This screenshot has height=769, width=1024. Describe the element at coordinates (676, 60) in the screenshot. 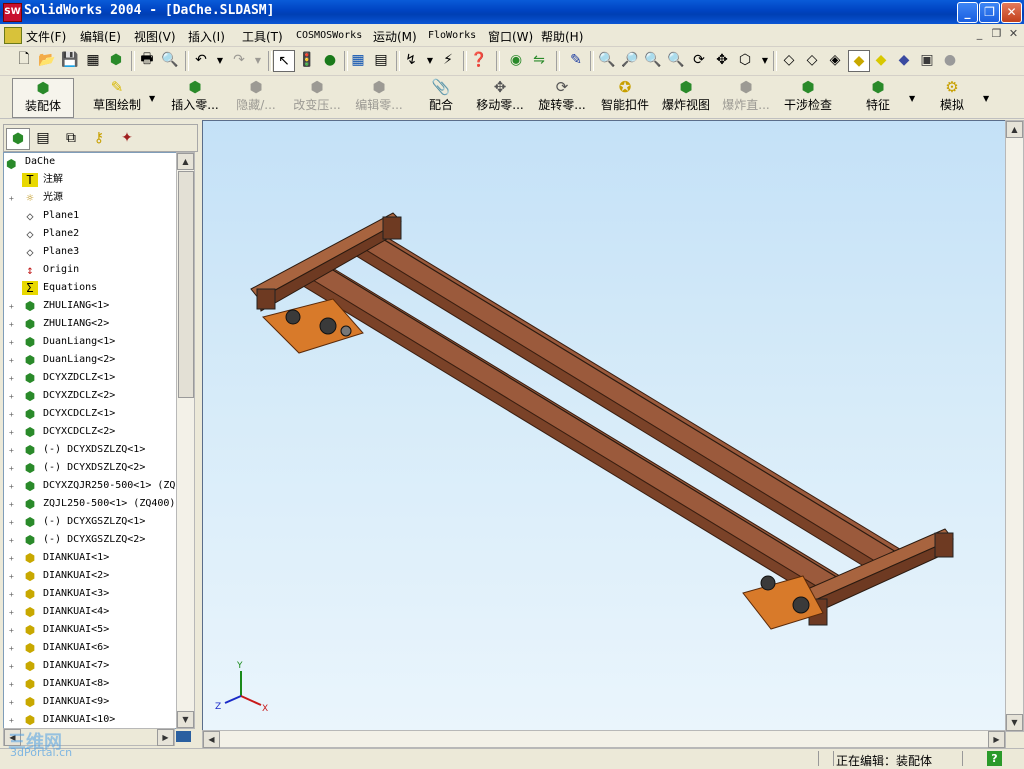

I see `zoom-selection-icon: 🔍` at that location.